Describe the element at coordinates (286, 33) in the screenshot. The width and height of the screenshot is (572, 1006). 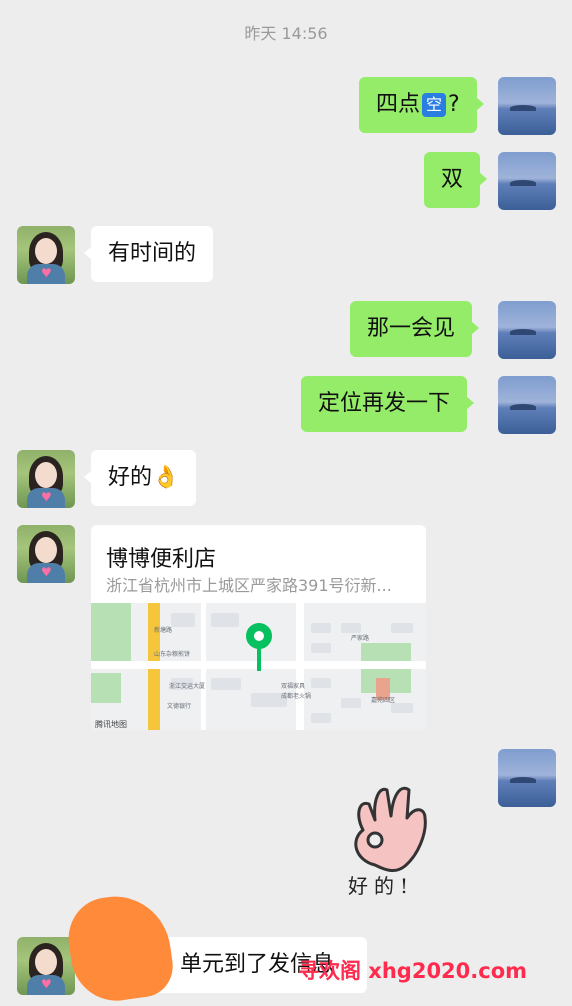
I see `chat-timestamp: 昨天 14:56` at that location.